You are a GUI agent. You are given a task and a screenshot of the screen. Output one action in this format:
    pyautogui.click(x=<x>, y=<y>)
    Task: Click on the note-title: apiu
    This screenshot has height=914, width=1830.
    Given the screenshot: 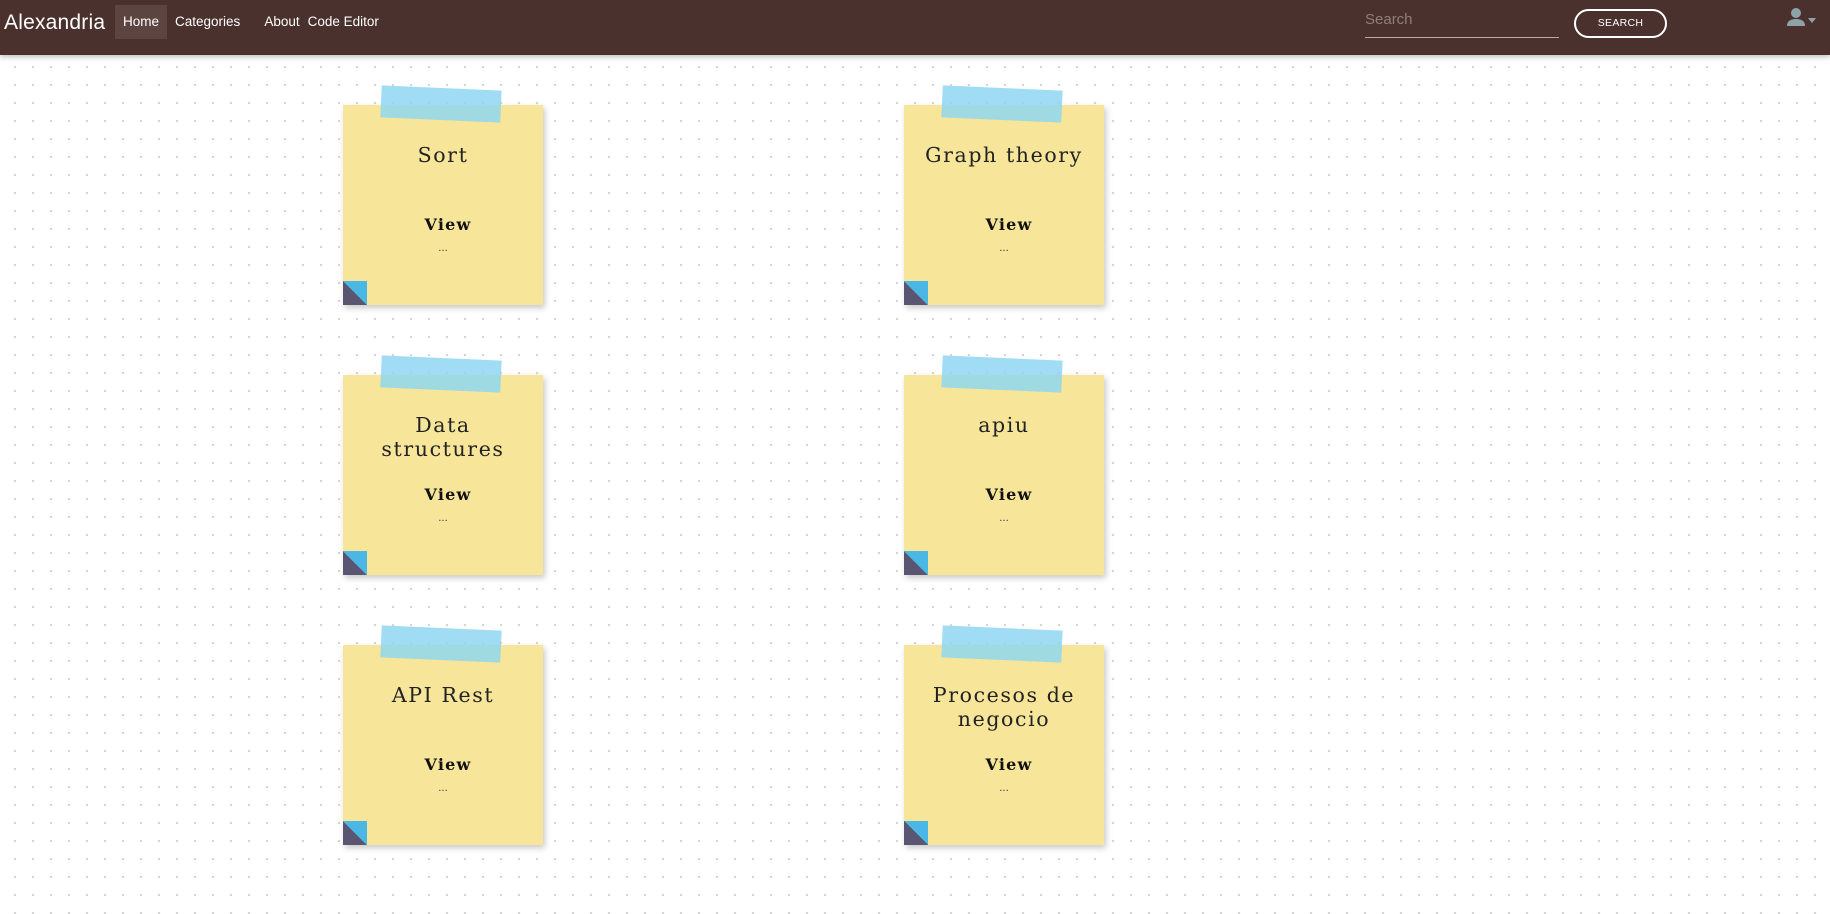 What is the action you would take?
    pyautogui.click(x=1004, y=425)
    